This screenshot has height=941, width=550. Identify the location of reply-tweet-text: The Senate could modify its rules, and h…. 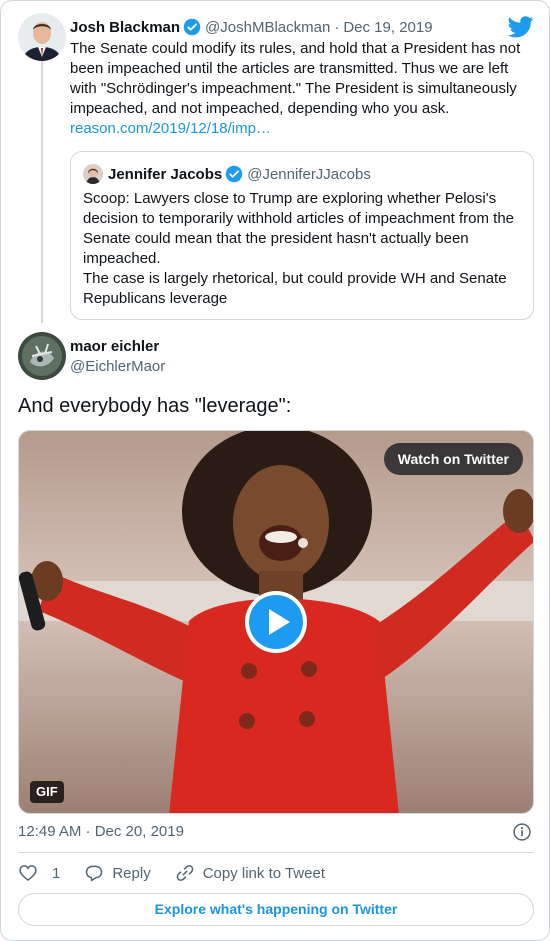
(300, 89).